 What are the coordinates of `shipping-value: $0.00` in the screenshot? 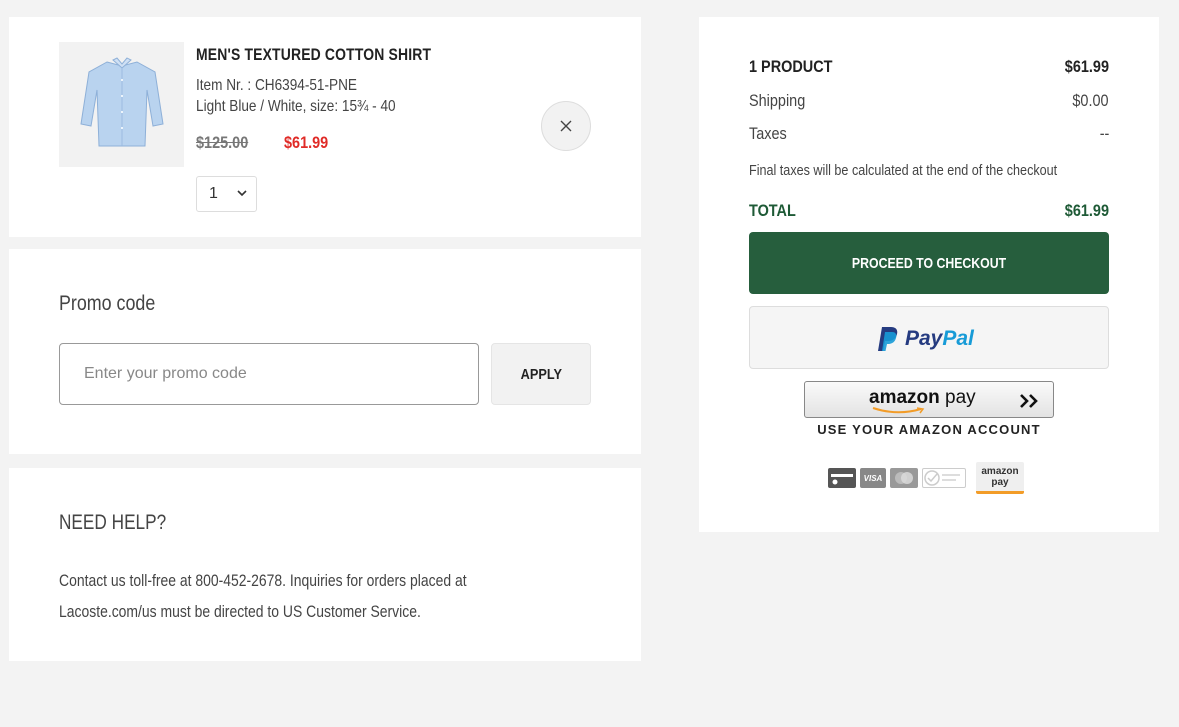 It's located at (1090, 100).